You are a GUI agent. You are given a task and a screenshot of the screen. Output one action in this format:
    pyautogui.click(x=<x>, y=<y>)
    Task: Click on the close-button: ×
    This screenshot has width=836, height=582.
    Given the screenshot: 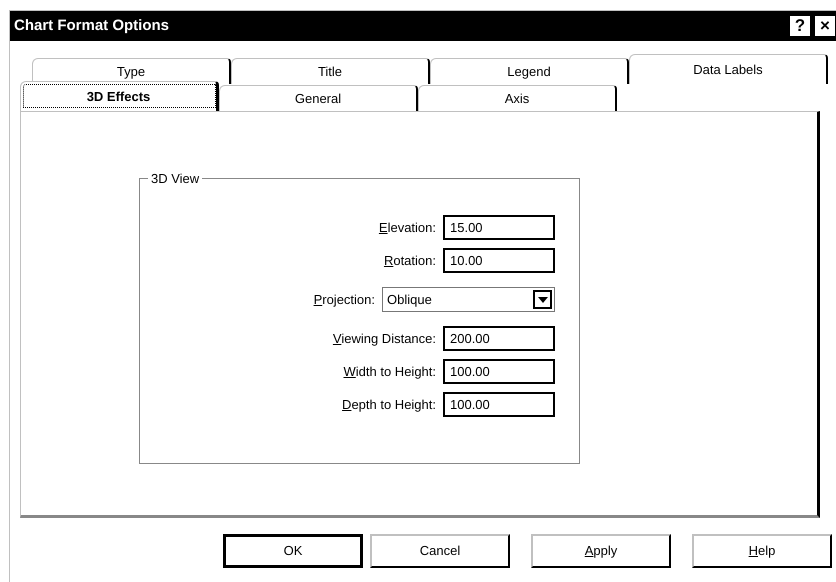 What is the action you would take?
    pyautogui.click(x=825, y=26)
    